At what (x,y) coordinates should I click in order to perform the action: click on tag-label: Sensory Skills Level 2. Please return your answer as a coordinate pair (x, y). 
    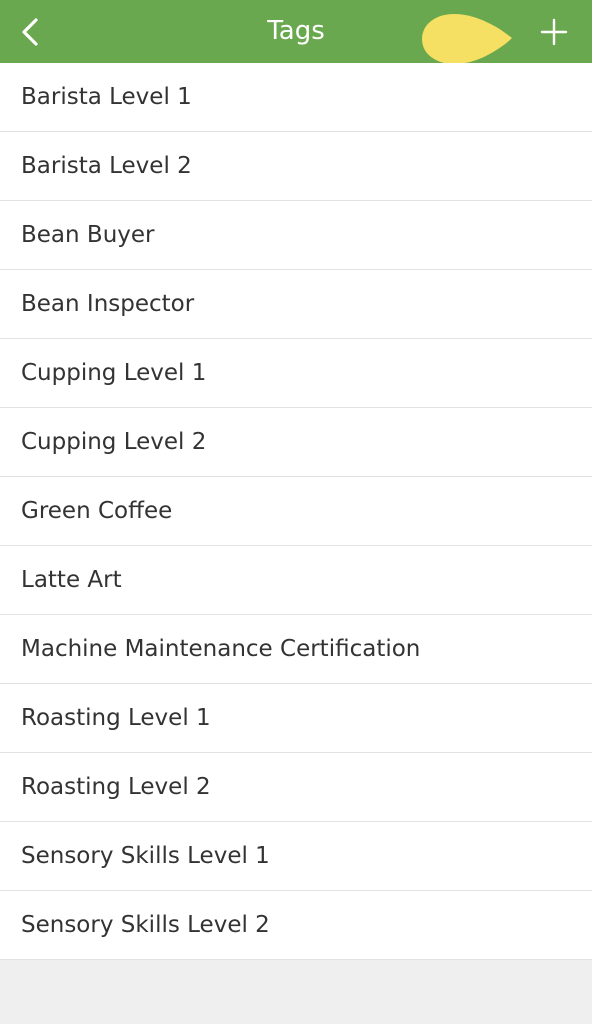
    Looking at the image, I should click on (145, 925).